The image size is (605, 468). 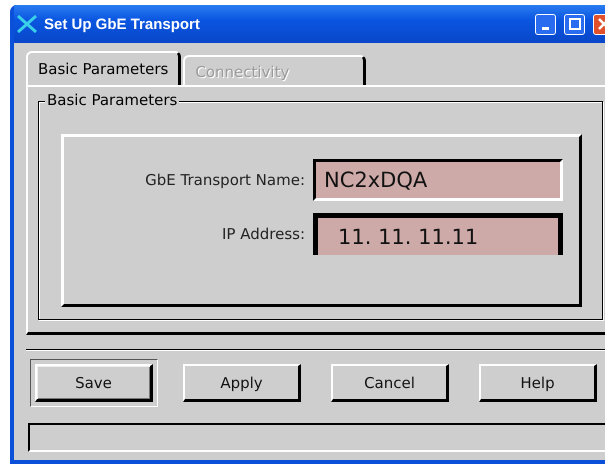 I want to click on maximize-button, so click(x=574, y=24).